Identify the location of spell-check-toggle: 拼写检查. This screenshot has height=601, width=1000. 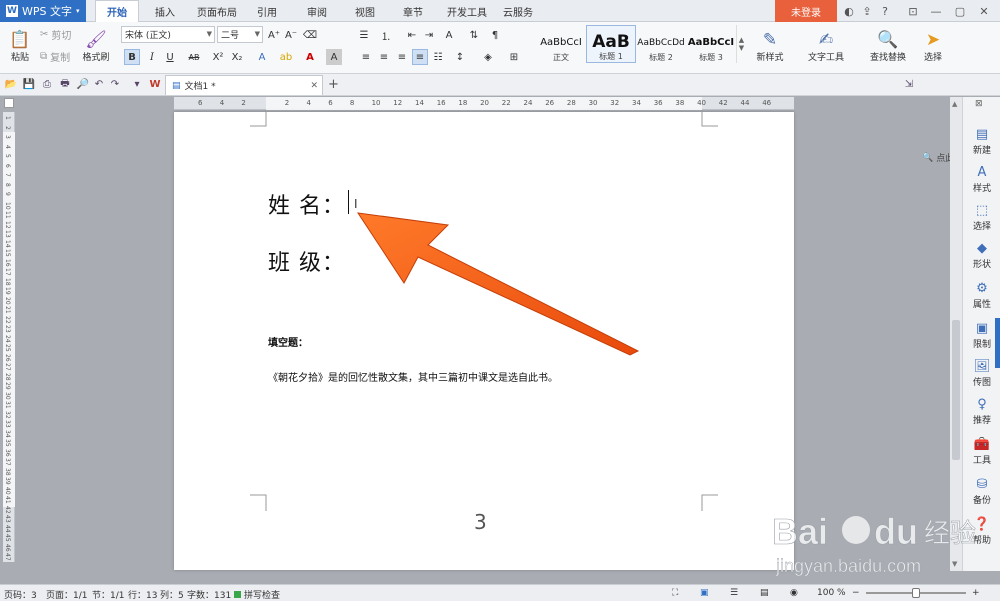
(257, 594).